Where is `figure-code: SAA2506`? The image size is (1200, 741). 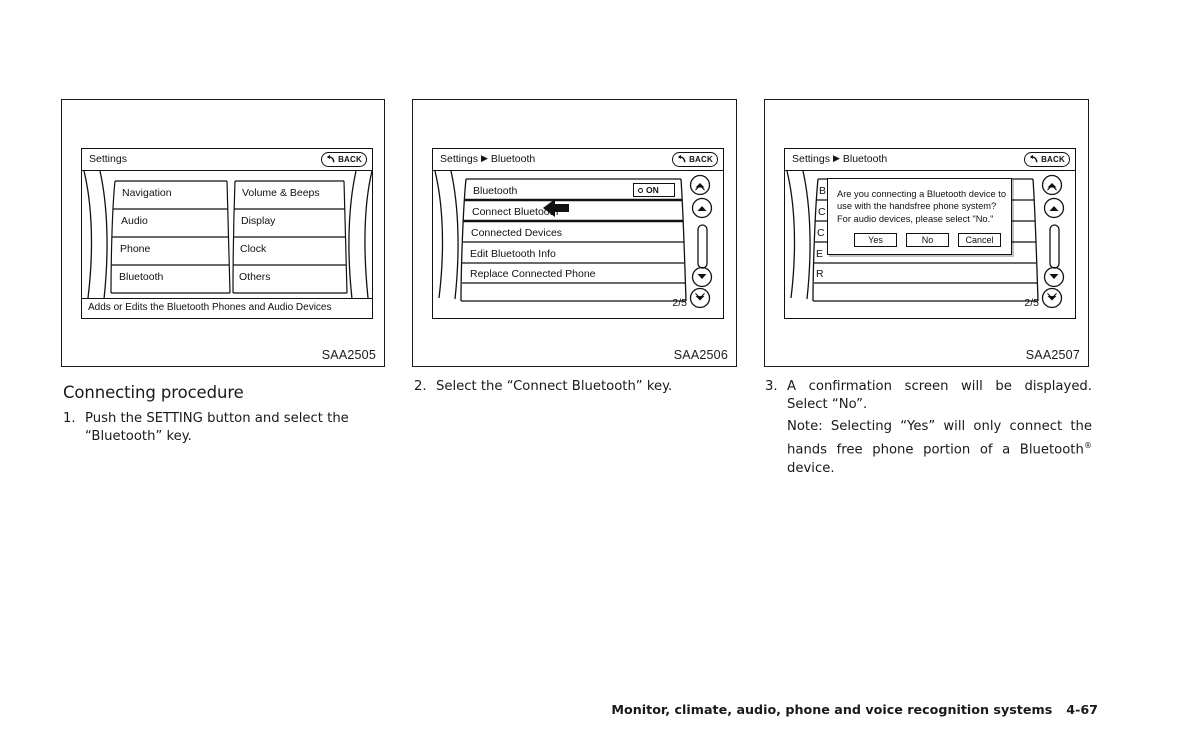
figure-code: SAA2506 is located at coordinates (700, 355).